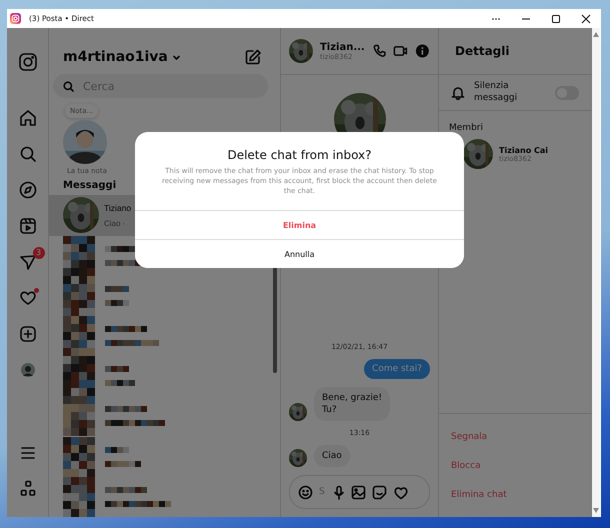  Describe the element at coordinates (299, 155) in the screenshot. I see `dialog-title: Delete chat from inbox?` at that location.